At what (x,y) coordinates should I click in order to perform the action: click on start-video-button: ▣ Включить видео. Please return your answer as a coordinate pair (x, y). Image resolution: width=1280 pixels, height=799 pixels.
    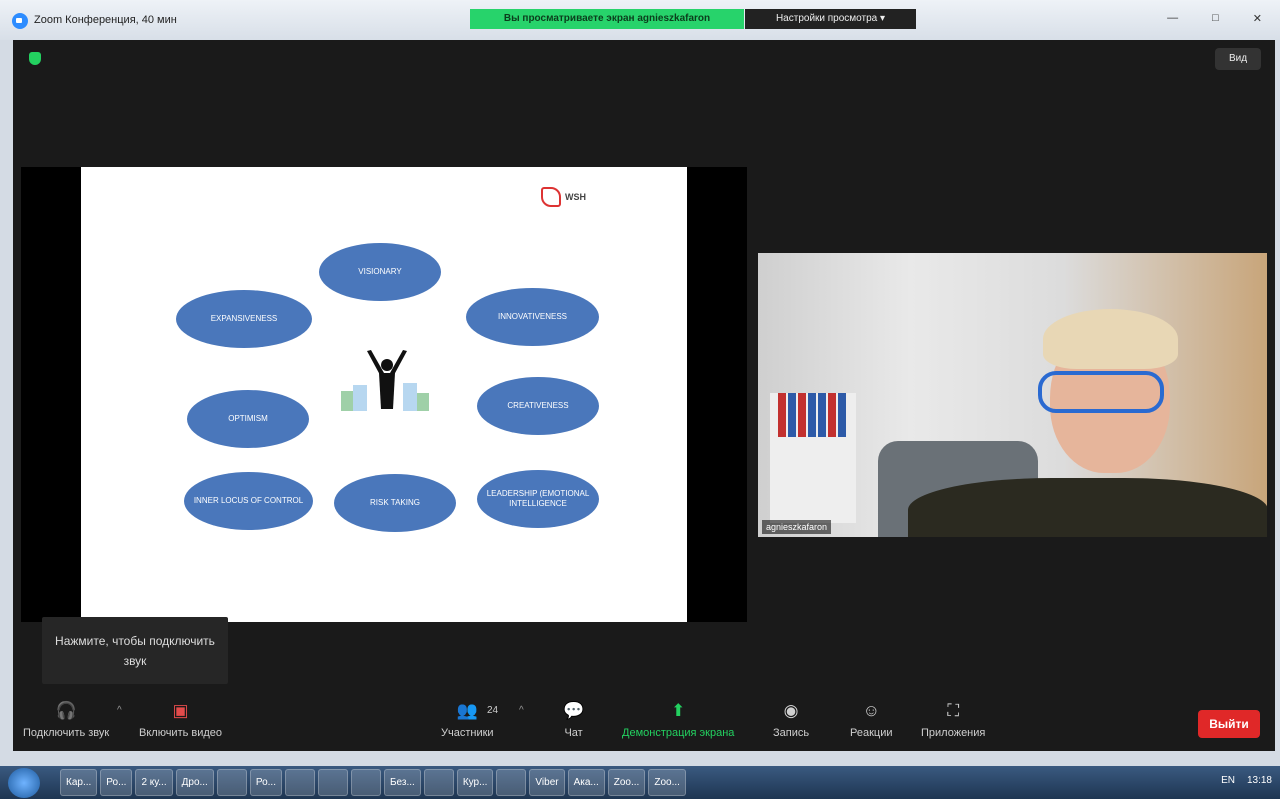
    Looking at the image, I should click on (180, 719).